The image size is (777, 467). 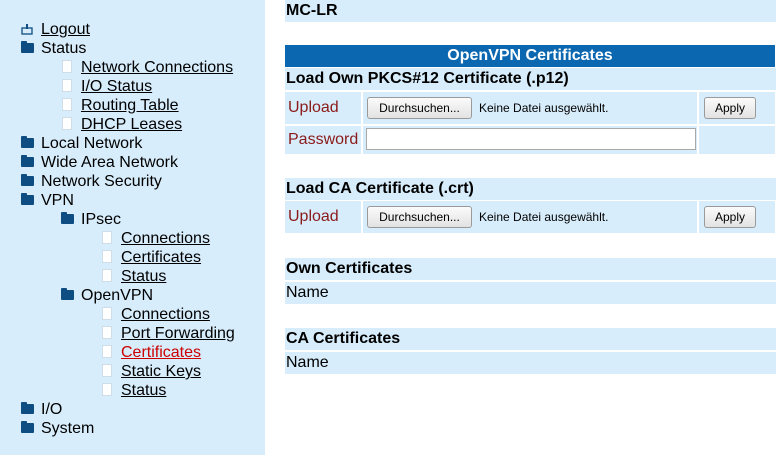 I want to click on nav-local-network-label: Local Network, so click(x=91, y=143).